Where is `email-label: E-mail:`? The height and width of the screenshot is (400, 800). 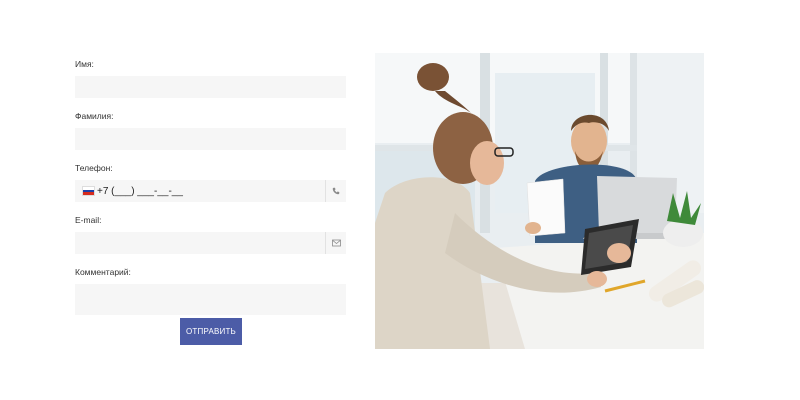 email-label: E-mail: is located at coordinates (88, 220).